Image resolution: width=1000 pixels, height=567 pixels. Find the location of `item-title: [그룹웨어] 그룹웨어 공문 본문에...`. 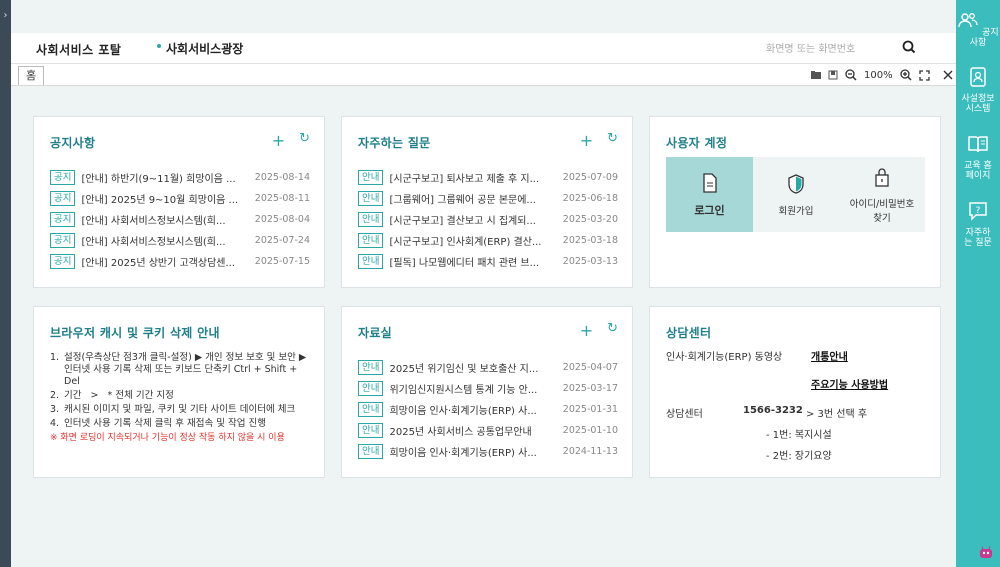

item-title: [그룹웨어] 그룹웨어 공문 본문에... is located at coordinates (474, 198).